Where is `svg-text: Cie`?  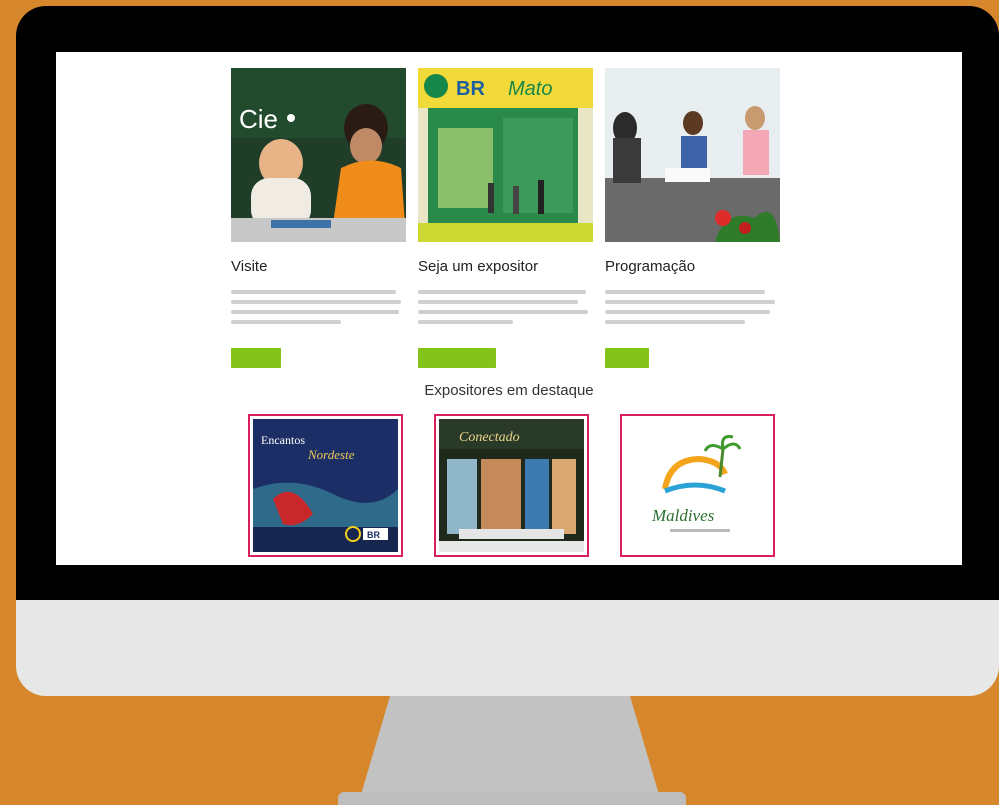
svg-text: Cie is located at coordinates (258, 119).